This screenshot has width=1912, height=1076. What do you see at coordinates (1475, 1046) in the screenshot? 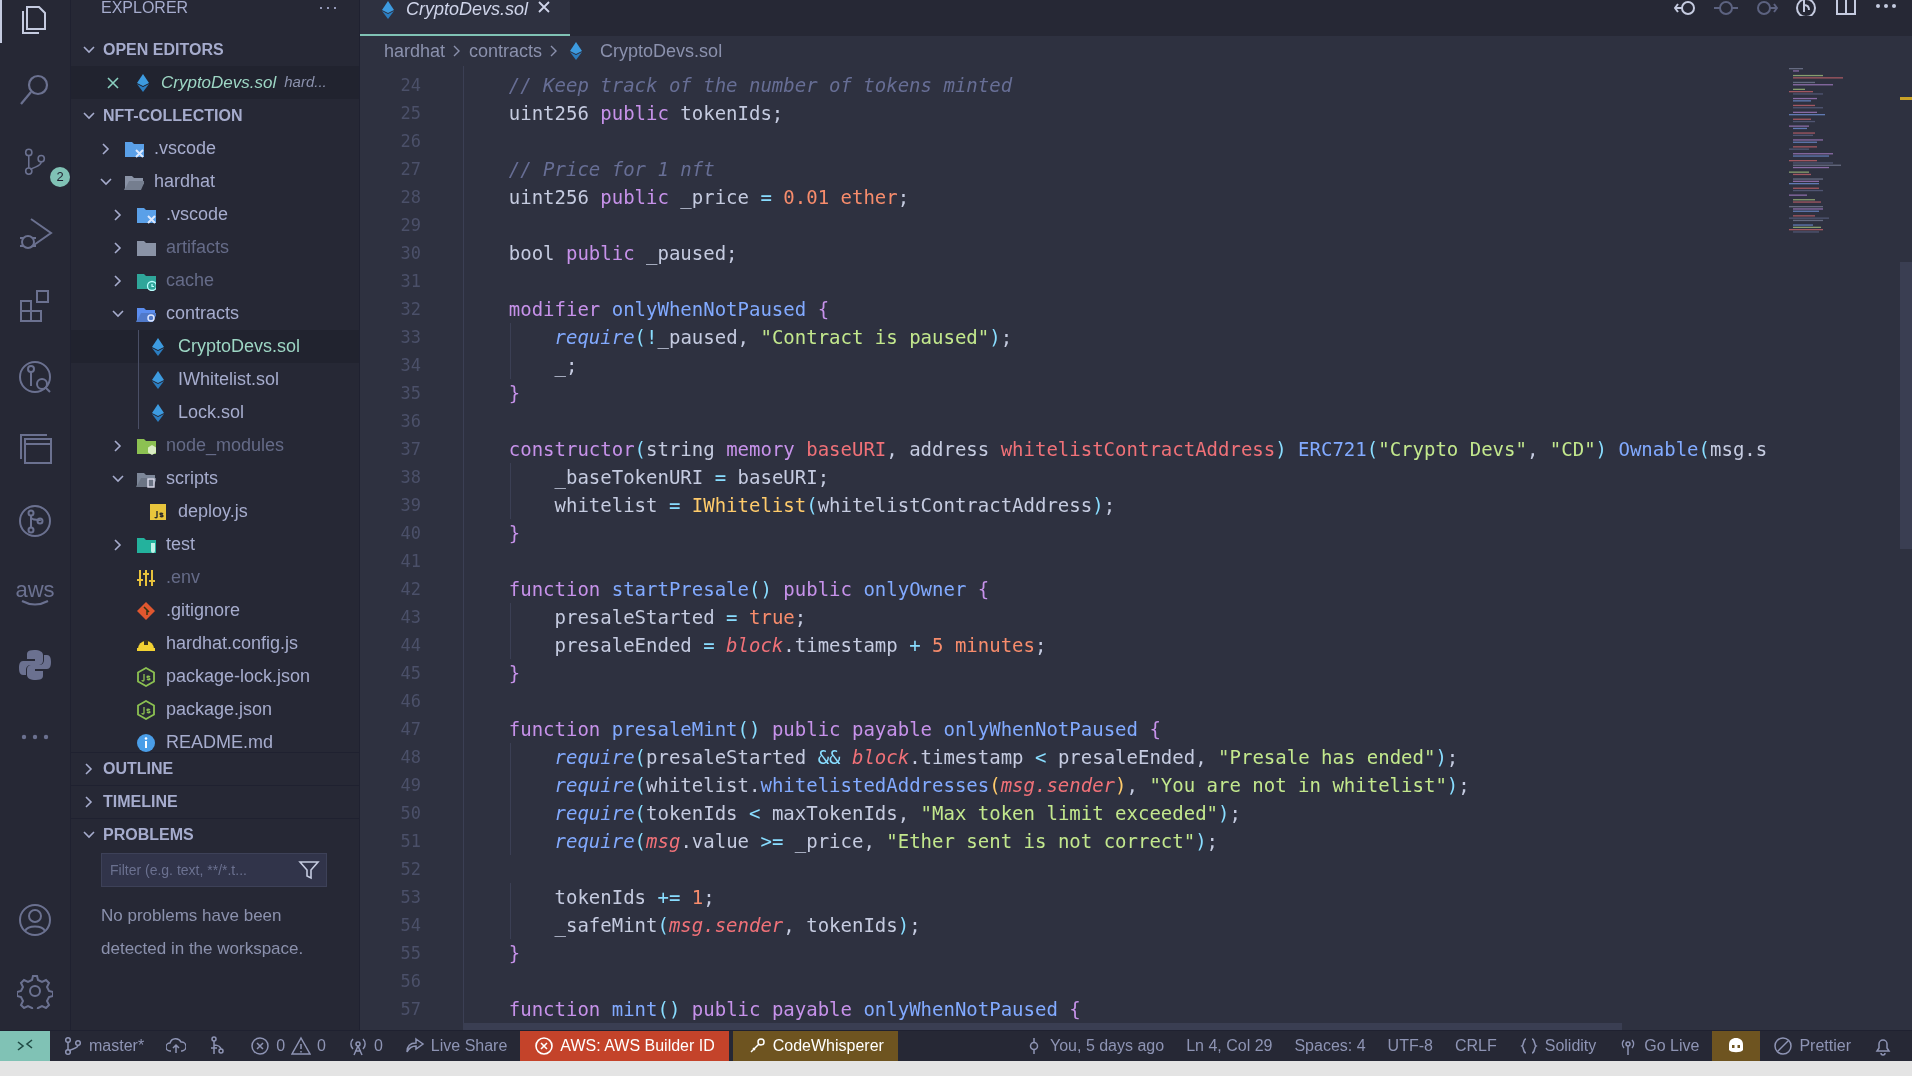
I see `status-item: CRLF` at bounding box center [1475, 1046].